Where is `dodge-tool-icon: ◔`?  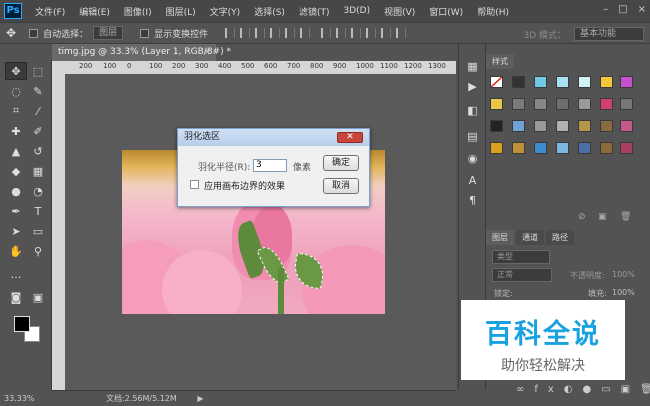 dodge-tool-icon: ◔ is located at coordinates (38, 191).